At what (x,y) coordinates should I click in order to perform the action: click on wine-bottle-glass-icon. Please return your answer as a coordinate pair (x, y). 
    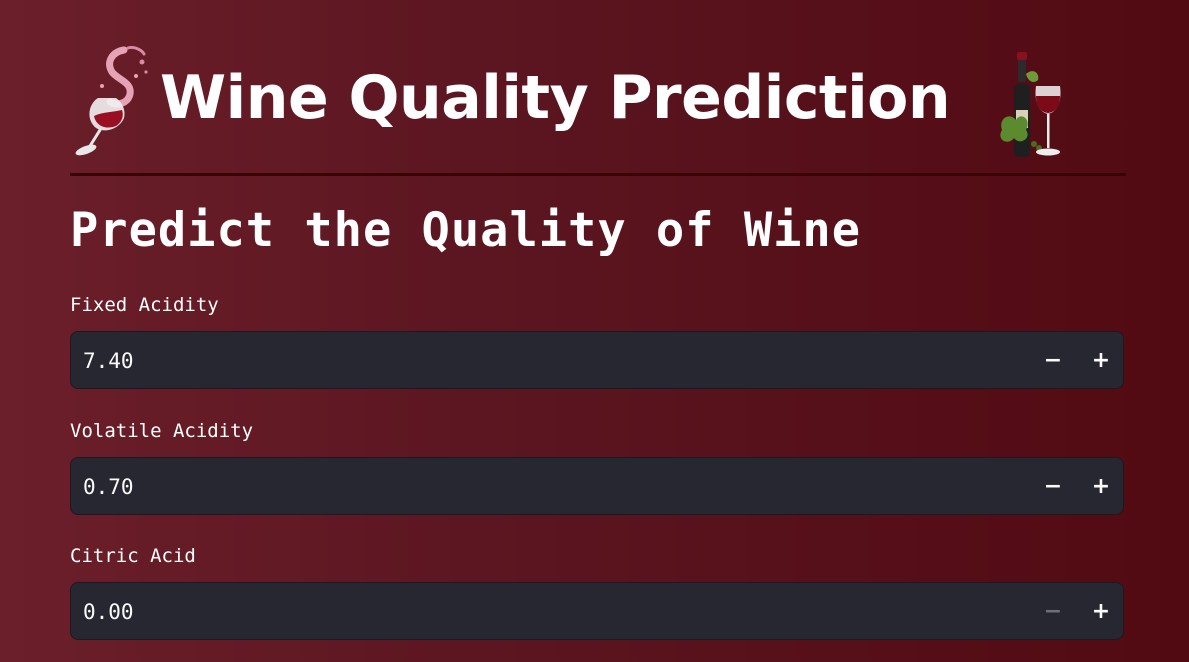
    Looking at the image, I should click on (1030, 104).